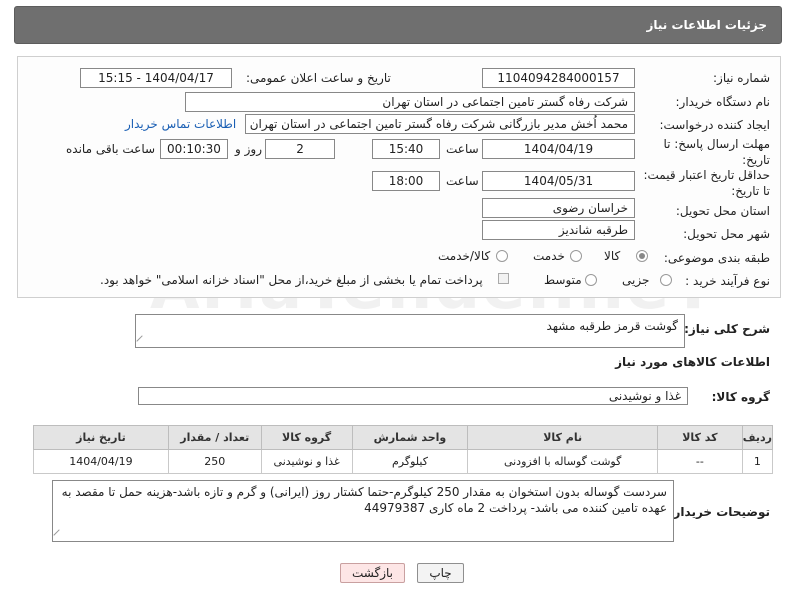 The width and height of the screenshot is (788, 598). Describe the element at coordinates (699, 437) in the screenshot. I see `table-header-item-code: کد کالا` at that location.